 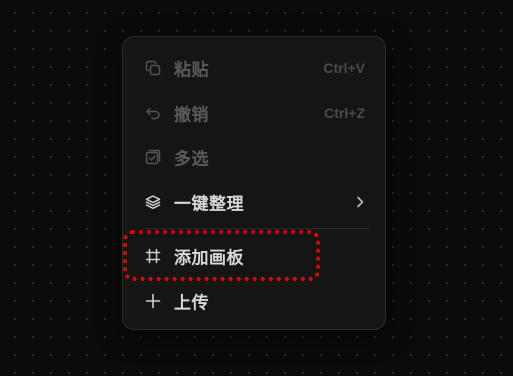 What do you see at coordinates (254, 301) in the screenshot?
I see `menu-item-upload: 上传` at bounding box center [254, 301].